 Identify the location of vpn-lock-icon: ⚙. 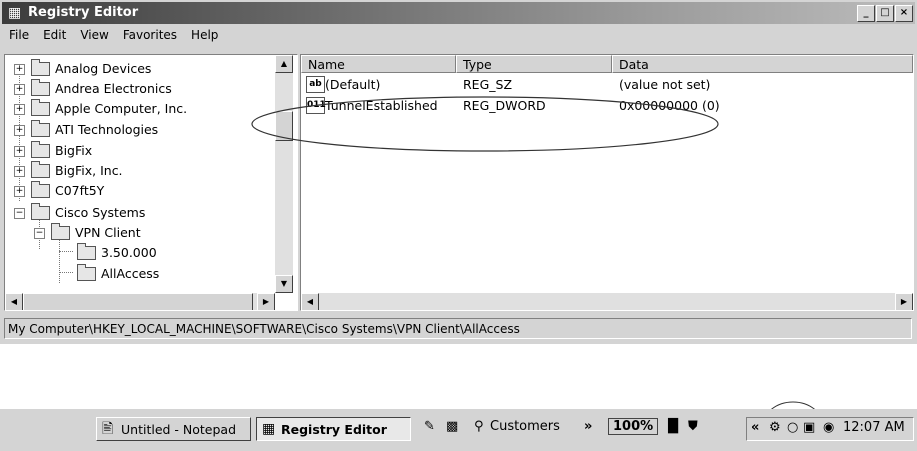
(775, 427).